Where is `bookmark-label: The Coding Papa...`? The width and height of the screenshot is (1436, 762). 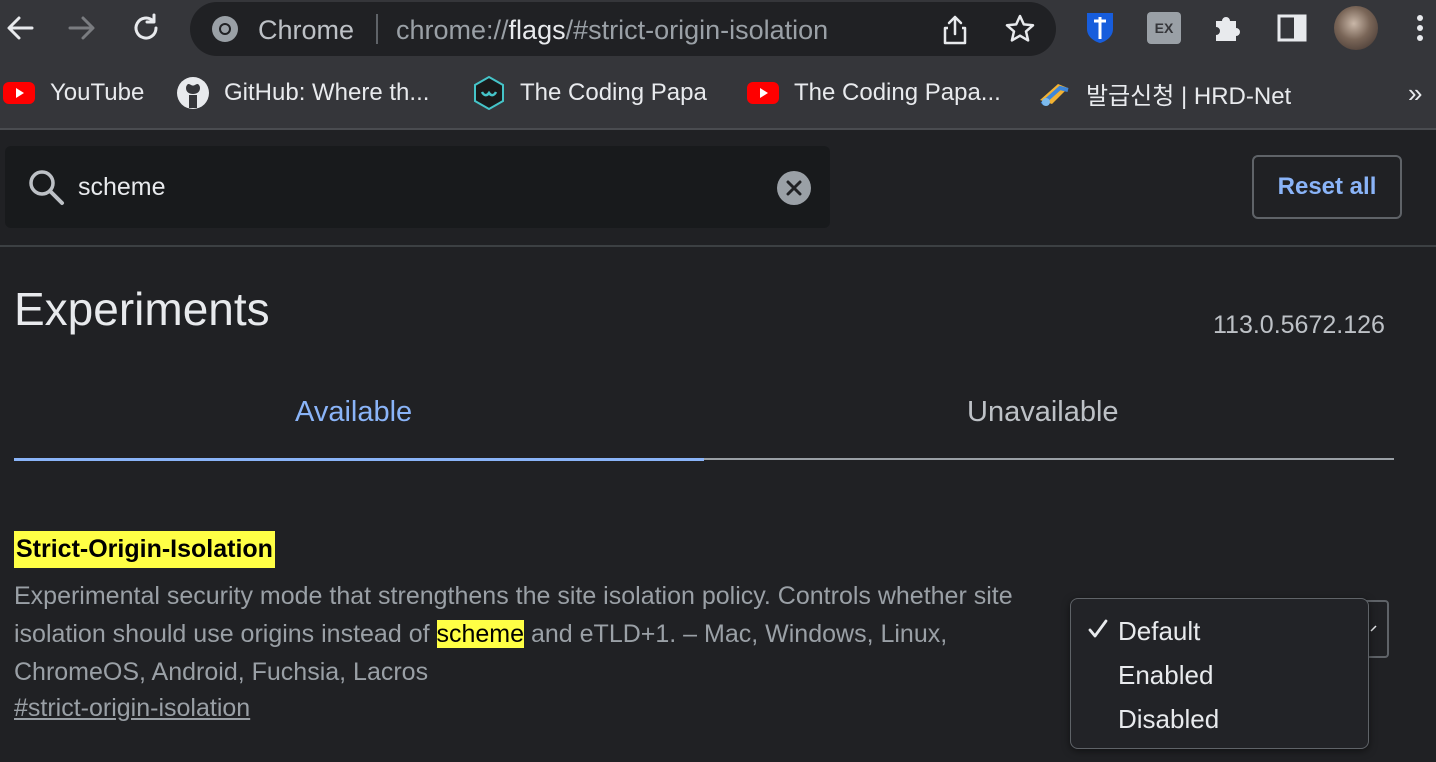 bookmark-label: The Coding Papa... is located at coordinates (897, 92).